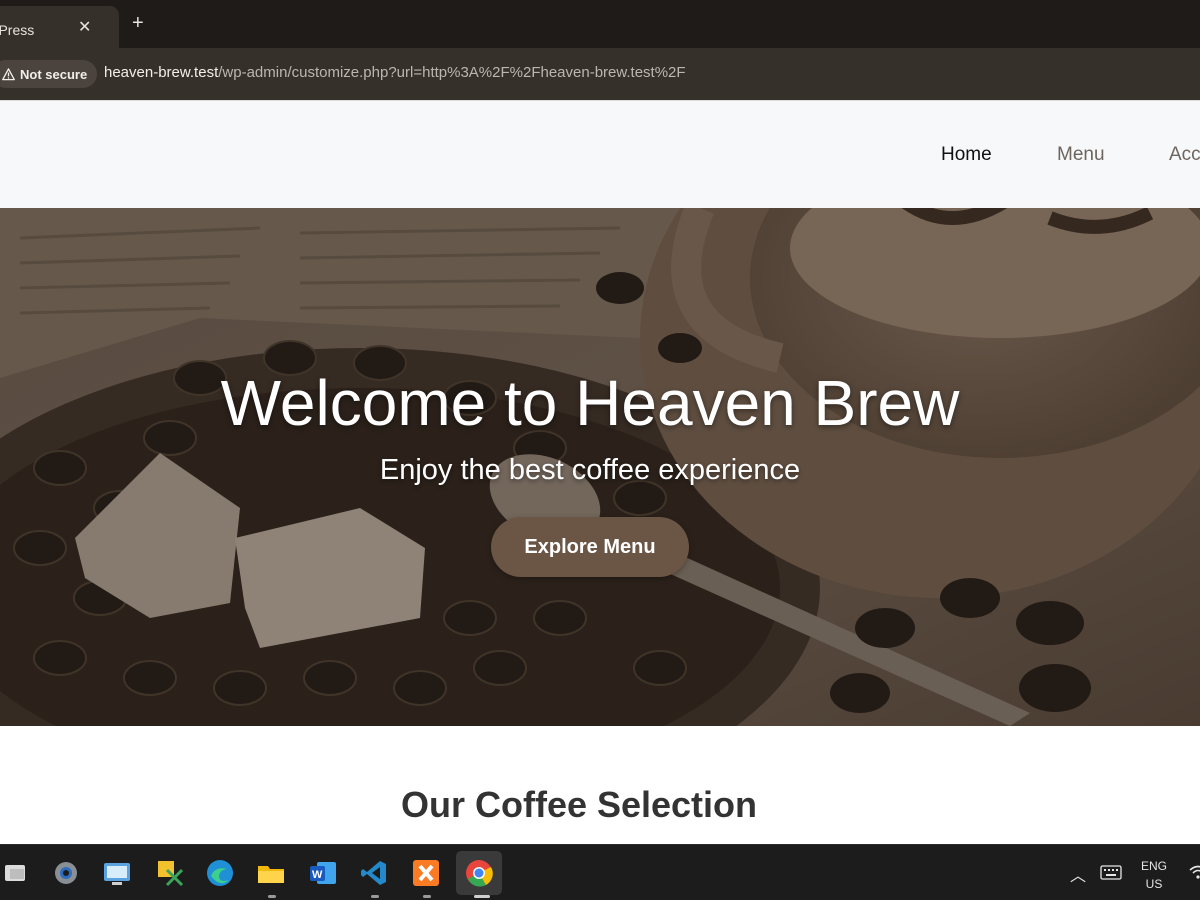  Describe the element at coordinates (600, 24) in the screenshot. I see `browser-tab-strip: rdPress ✕ +` at that location.